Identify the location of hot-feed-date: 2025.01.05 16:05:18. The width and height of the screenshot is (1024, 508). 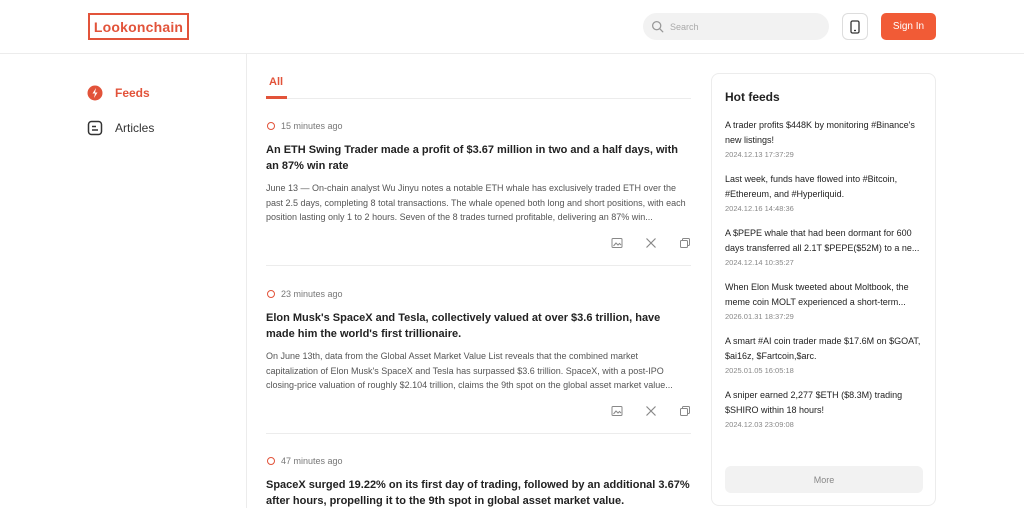
(759, 370).